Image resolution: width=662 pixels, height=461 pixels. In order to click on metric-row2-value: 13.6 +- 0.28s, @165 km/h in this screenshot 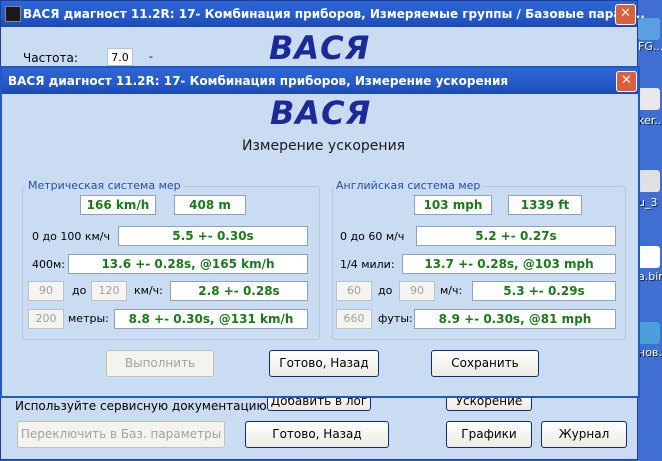, I will do `click(188, 264)`.